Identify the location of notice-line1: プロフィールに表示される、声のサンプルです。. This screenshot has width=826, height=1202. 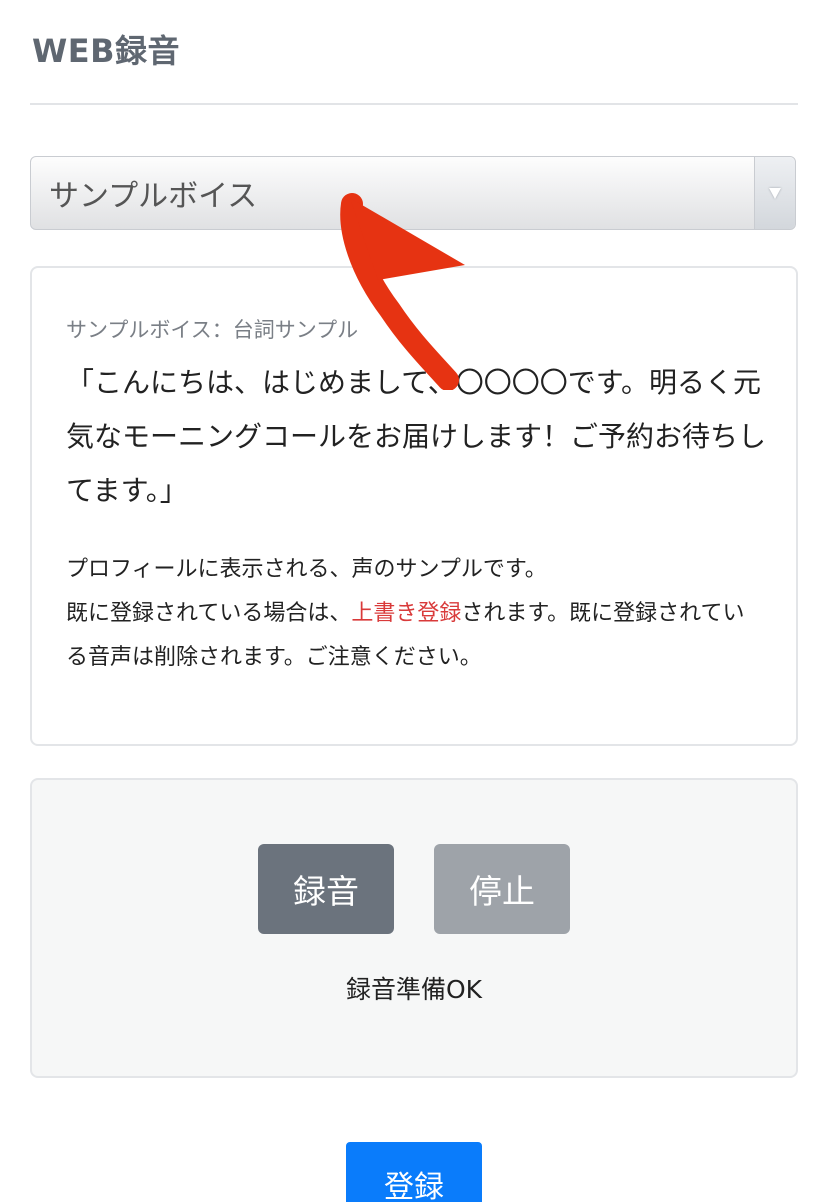
(306, 569).